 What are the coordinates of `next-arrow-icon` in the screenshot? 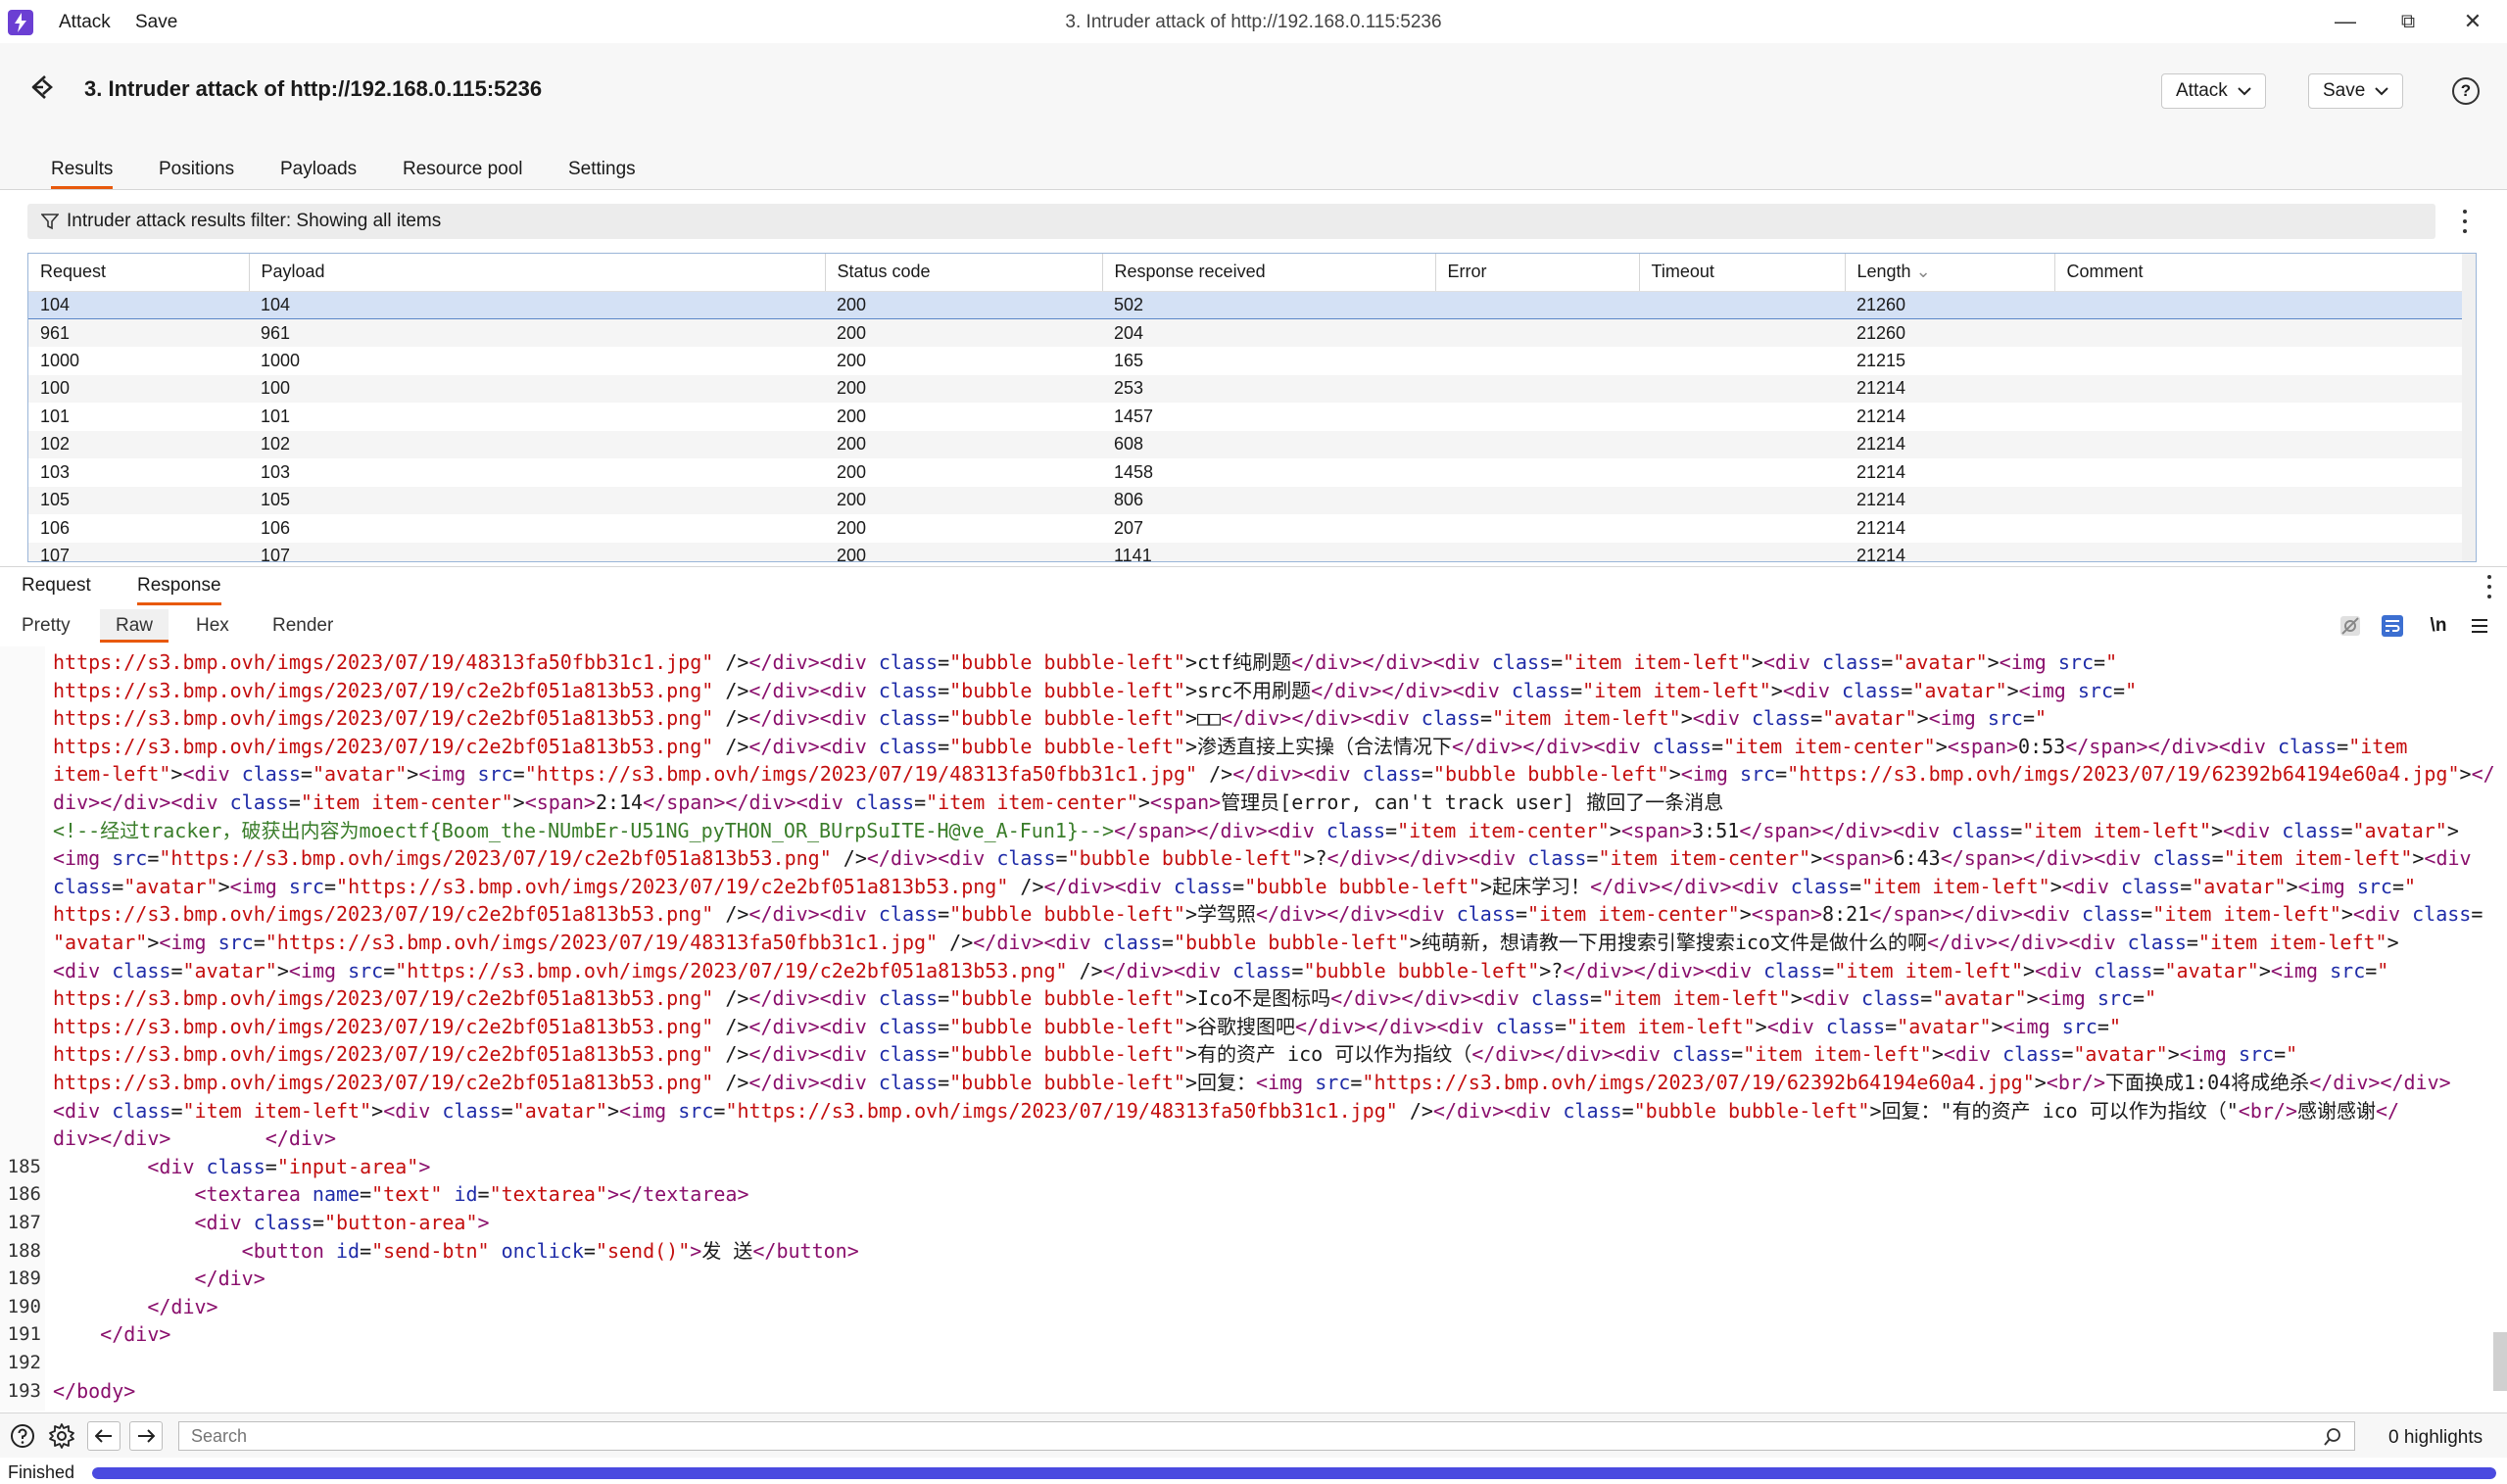 It's located at (146, 1436).